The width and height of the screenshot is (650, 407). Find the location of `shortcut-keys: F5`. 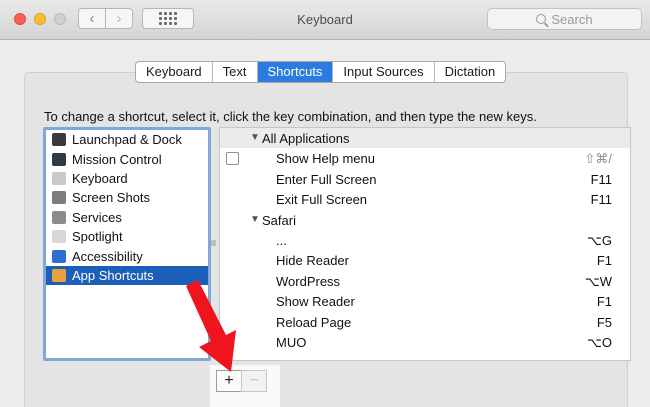

shortcut-keys: F5 is located at coordinates (604, 322).